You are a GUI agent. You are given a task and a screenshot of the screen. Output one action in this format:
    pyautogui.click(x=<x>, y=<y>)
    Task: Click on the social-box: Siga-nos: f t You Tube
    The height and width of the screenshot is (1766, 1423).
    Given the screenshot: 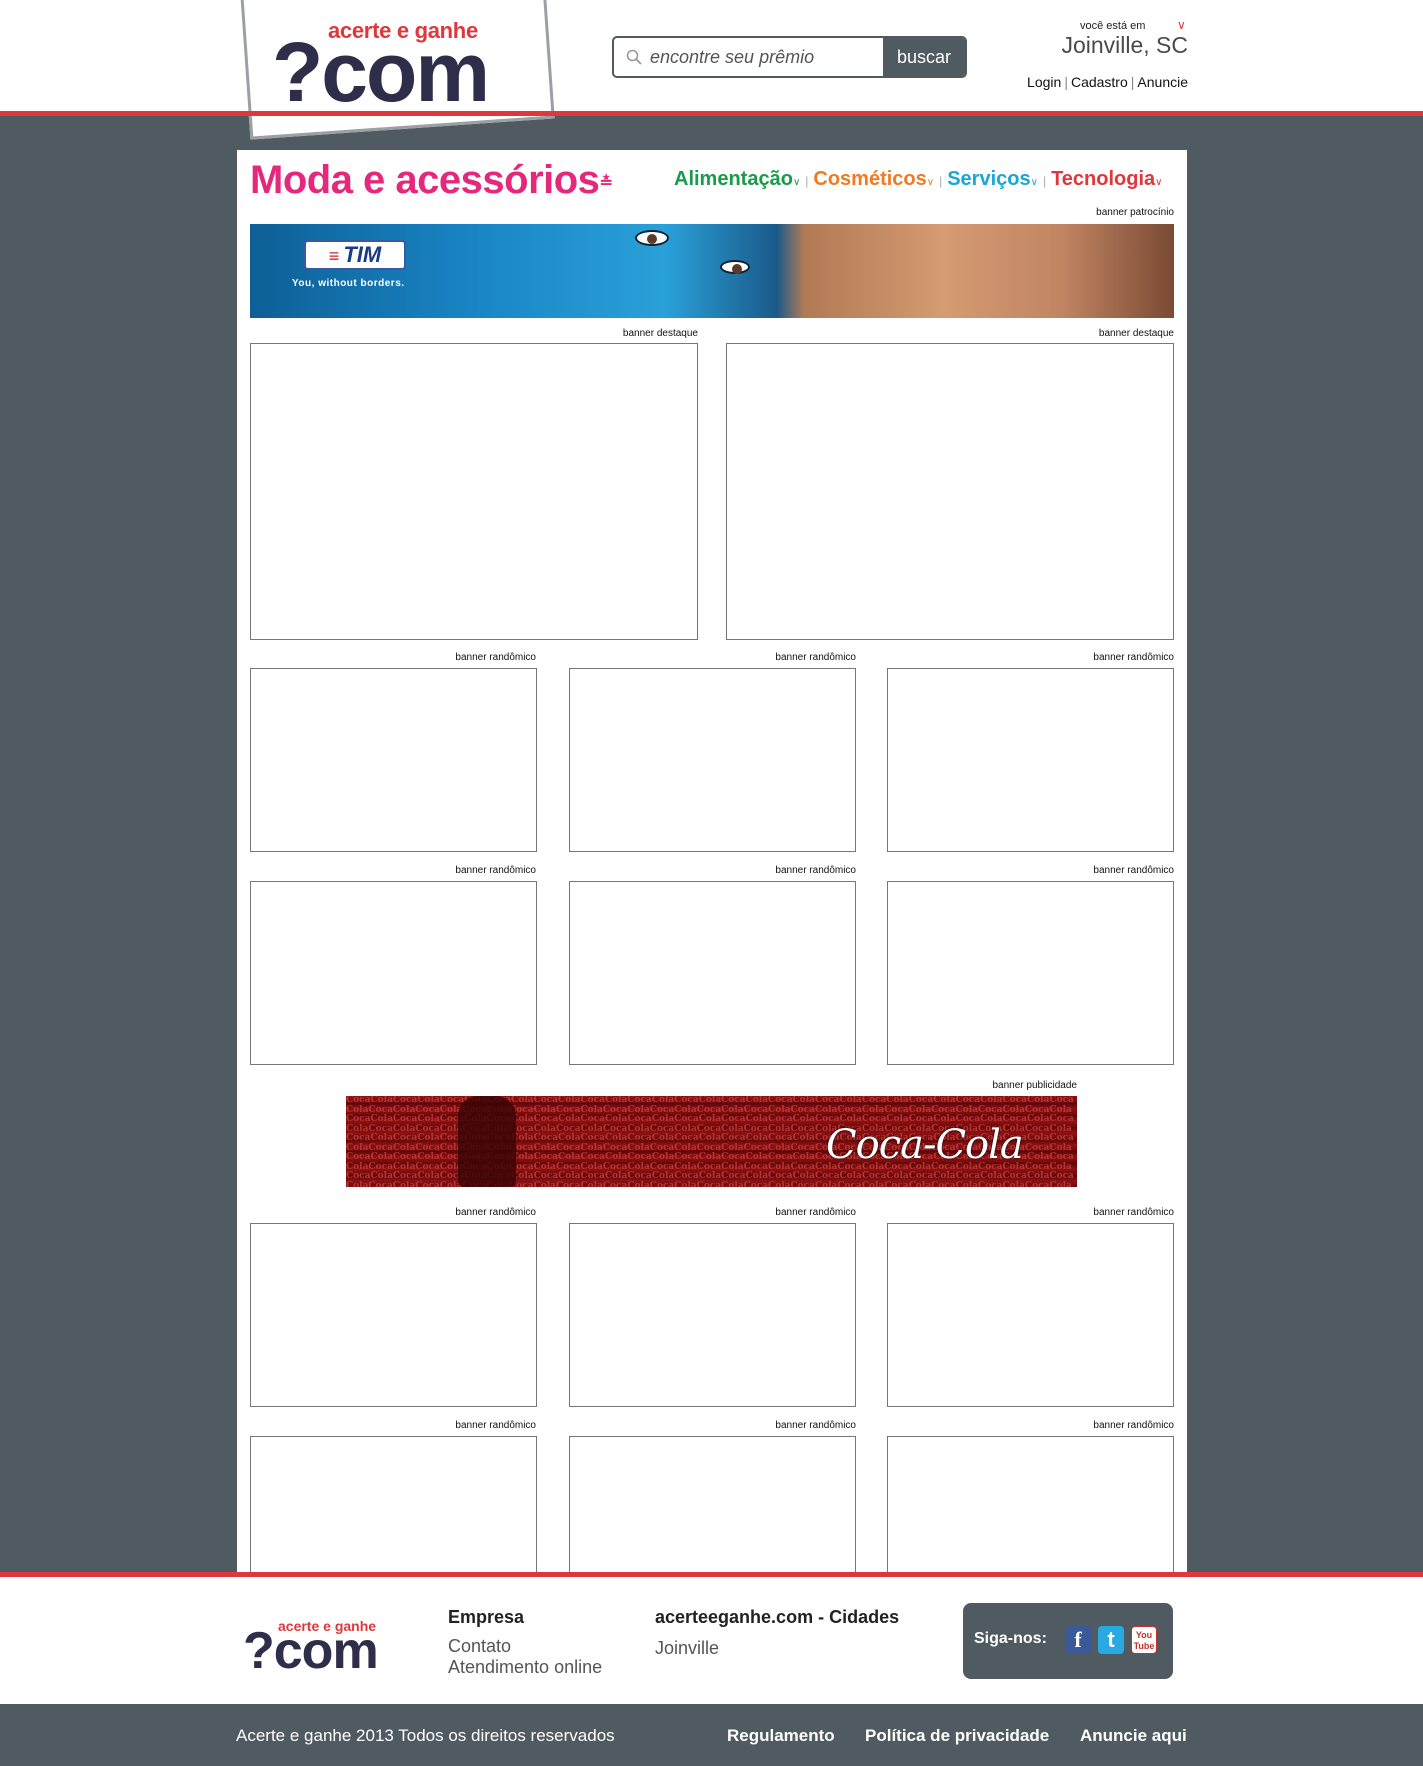 What is the action you would take?
    pyautogui.click(x=1068, y=1641)
    